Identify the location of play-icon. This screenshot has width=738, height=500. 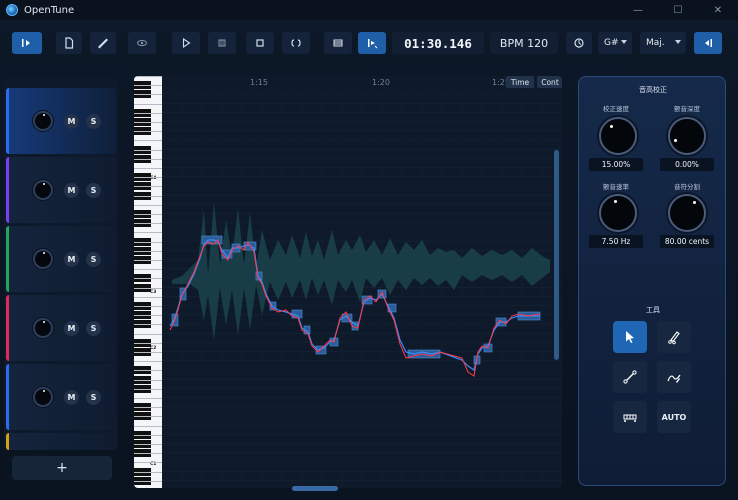
(186, 43).